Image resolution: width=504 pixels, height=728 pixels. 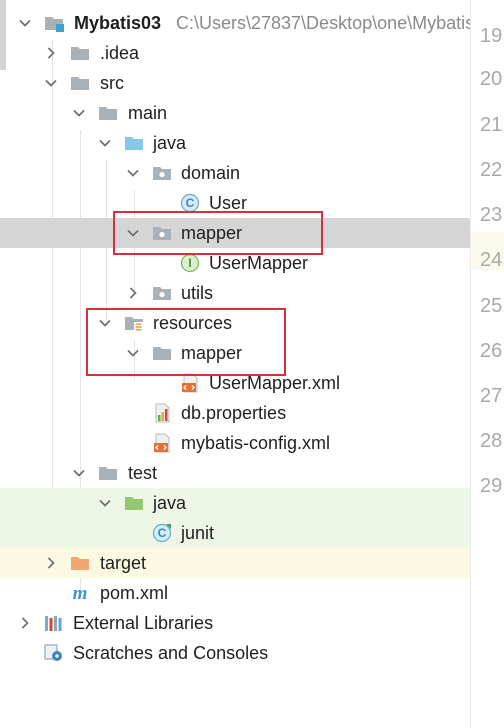 I want to click on line-number: 24, so click(x=491, y=260).